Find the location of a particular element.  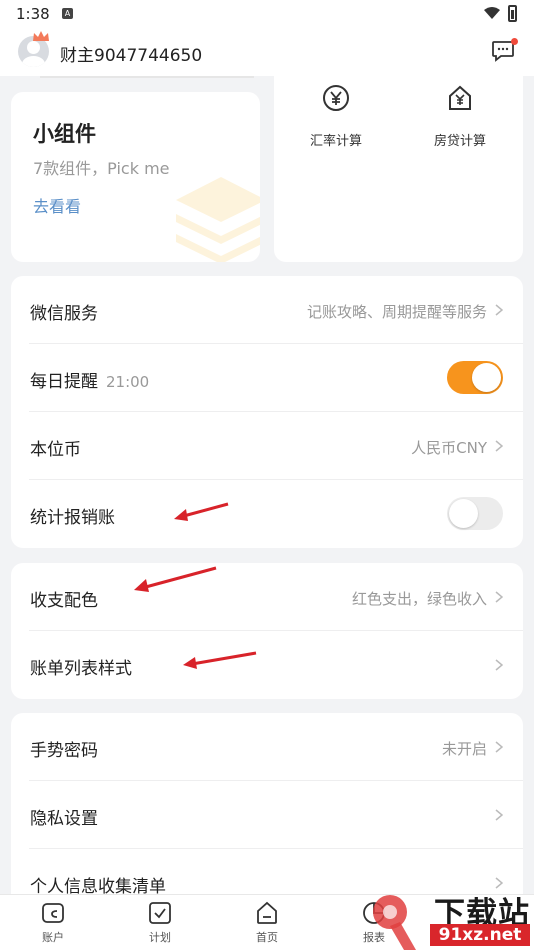

status-bar: 1:38 A is located at coordinates (267, 14).